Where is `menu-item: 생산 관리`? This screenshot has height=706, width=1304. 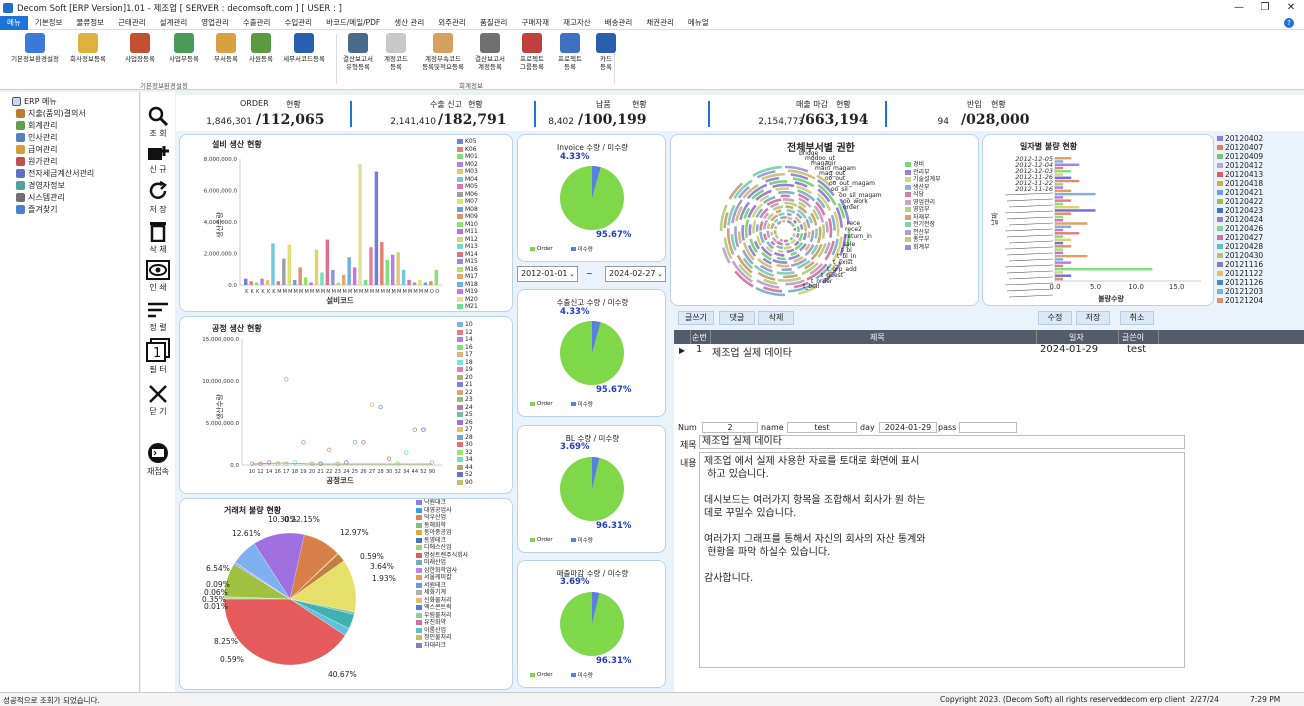
menu-item: 생산 관리 is located at coordinates (409, 23).